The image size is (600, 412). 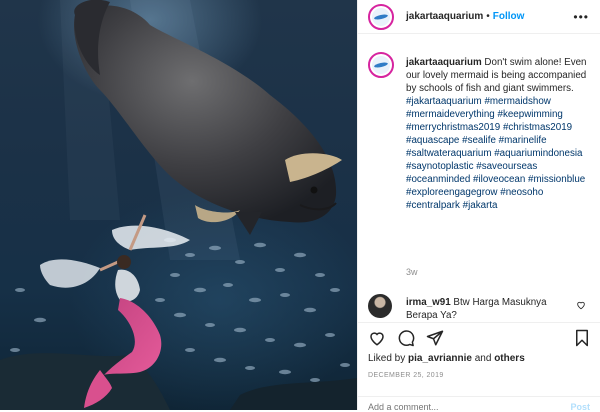 What do you see at coordinates (479, 140) in the screenshot?
I see `hashtag-link: #sealife` at bounding box center [479, 140].